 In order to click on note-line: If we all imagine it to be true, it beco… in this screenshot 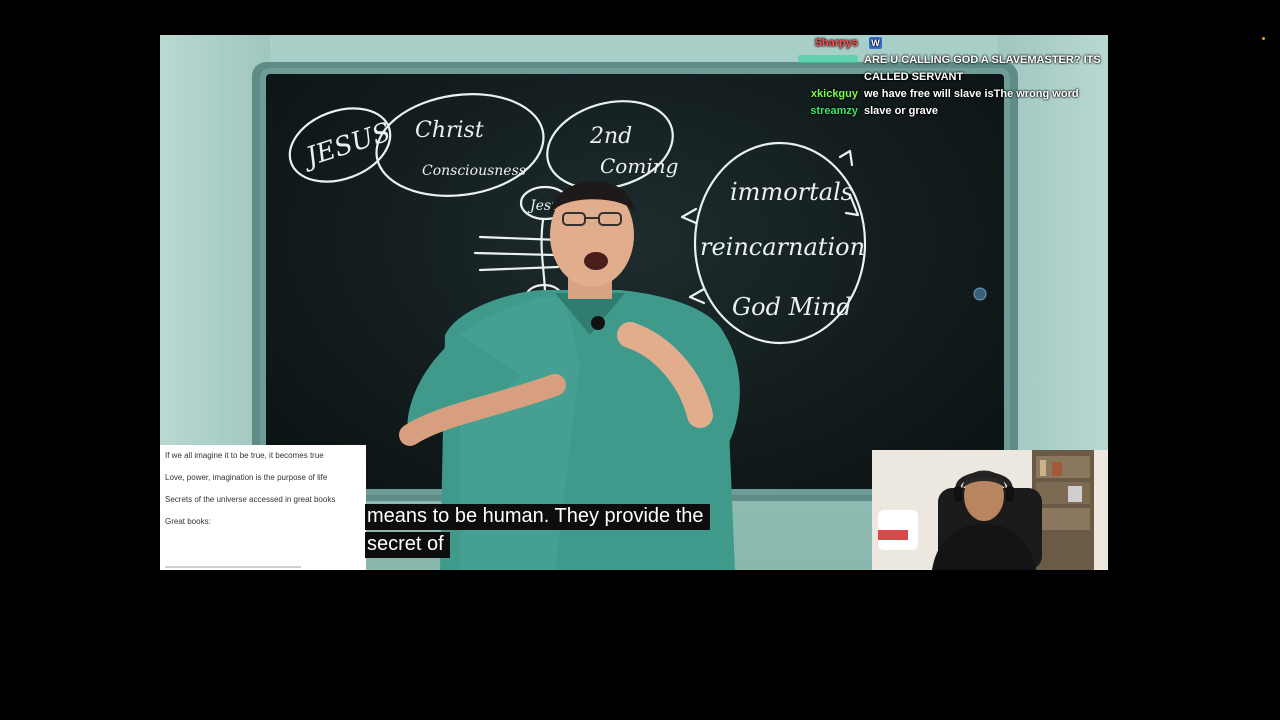, I will do `click(244, 455)`.